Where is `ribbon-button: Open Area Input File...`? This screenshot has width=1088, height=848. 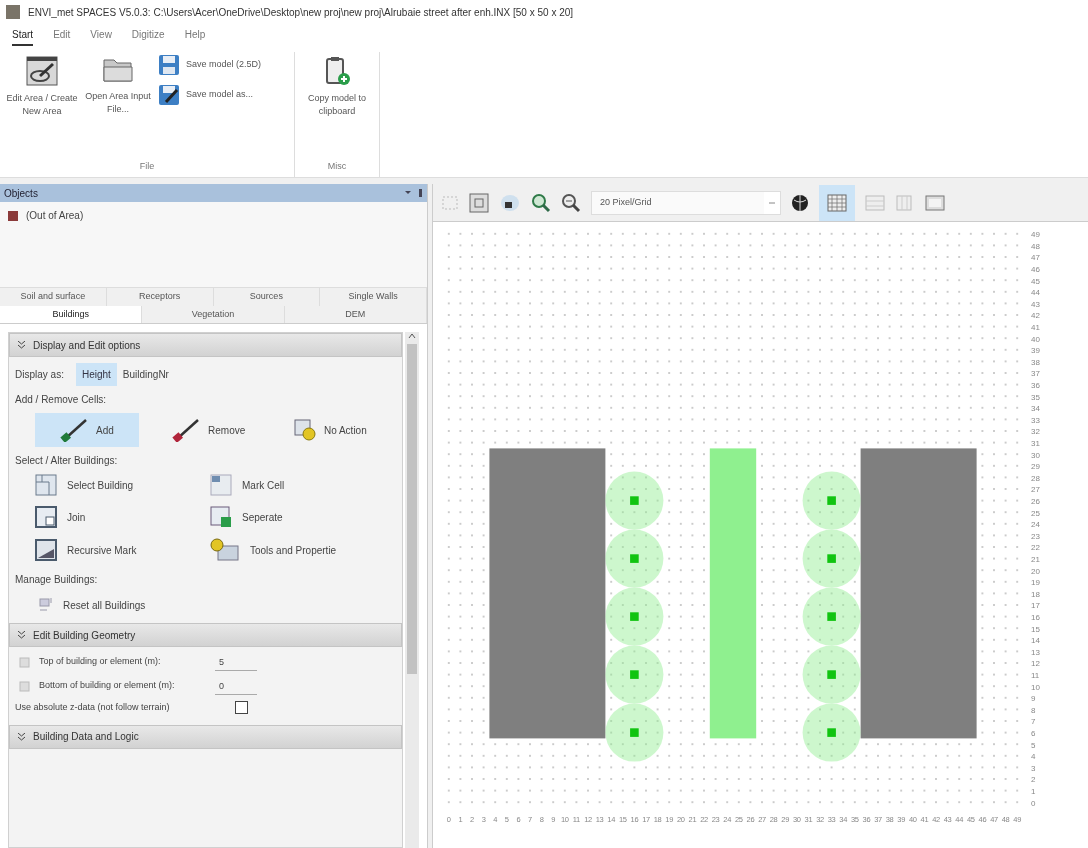
ribbon-button: Open Area Input File... is located at coordinates (118, 106).